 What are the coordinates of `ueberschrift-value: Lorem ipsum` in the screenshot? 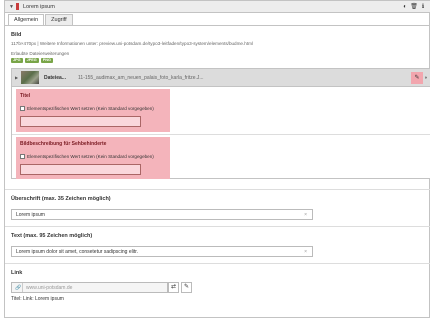 It's located at (30, 215).